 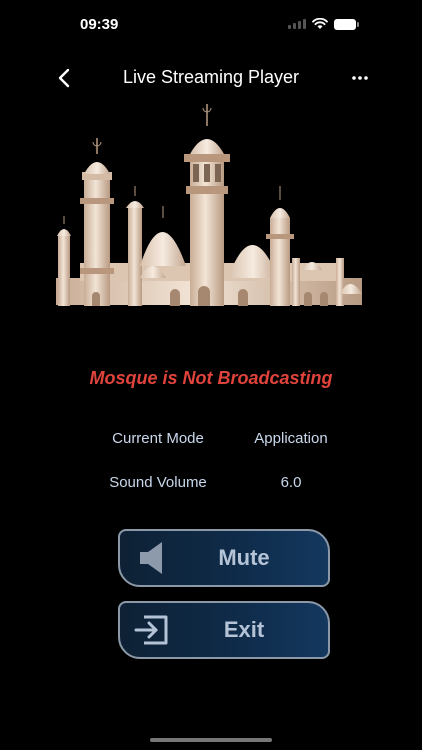 I want to click on exit-label: Exit, so click(x=244, y=629).